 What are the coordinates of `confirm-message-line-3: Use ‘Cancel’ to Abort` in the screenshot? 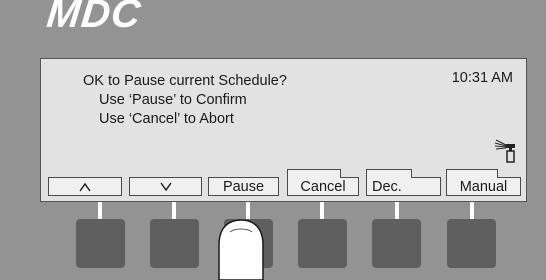 It's located at (166, 119).